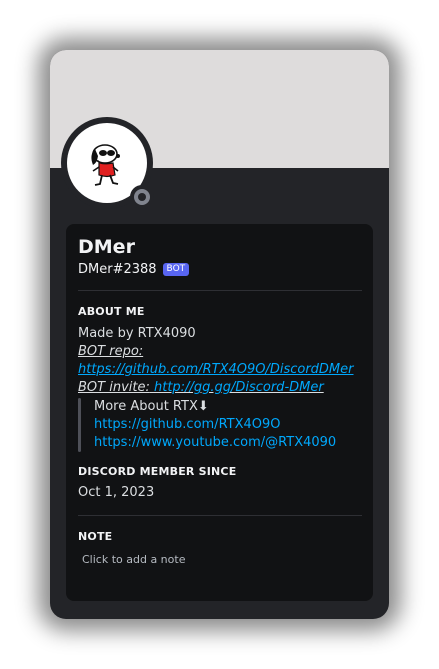 The width and height of the screenshot is (439, 669). Describe the element at coordinates (223, 370) in the screenshot. I see `bot-repo-link: https://github.com/RTX4O9O/DiscordDMer` at that location.